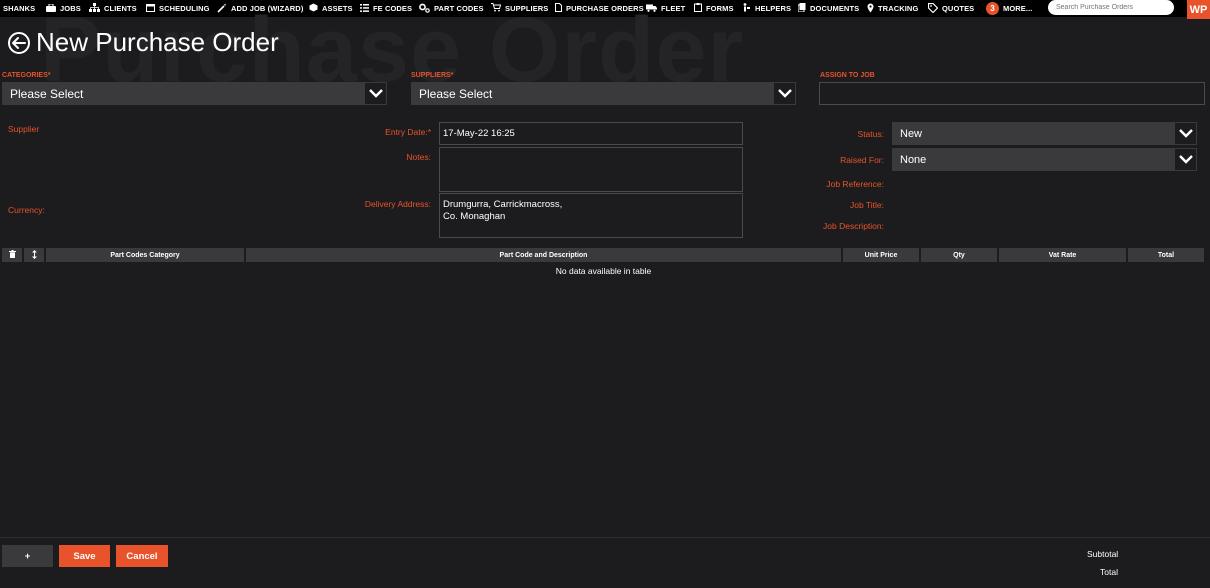  What do you see at coordinates (527, 8) in the screenshot?
I see `nav-label: SUPPLIERS` at bounding box center [527, 8].